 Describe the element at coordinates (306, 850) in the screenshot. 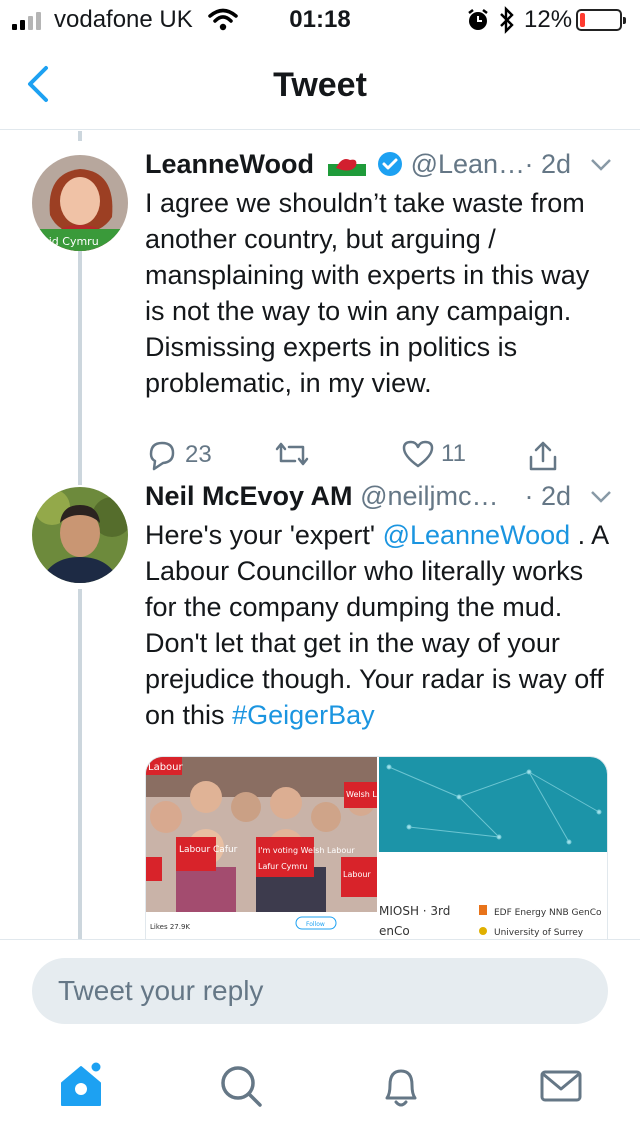

I see `sign-text: I'm voting Welsh Labour` at that location.